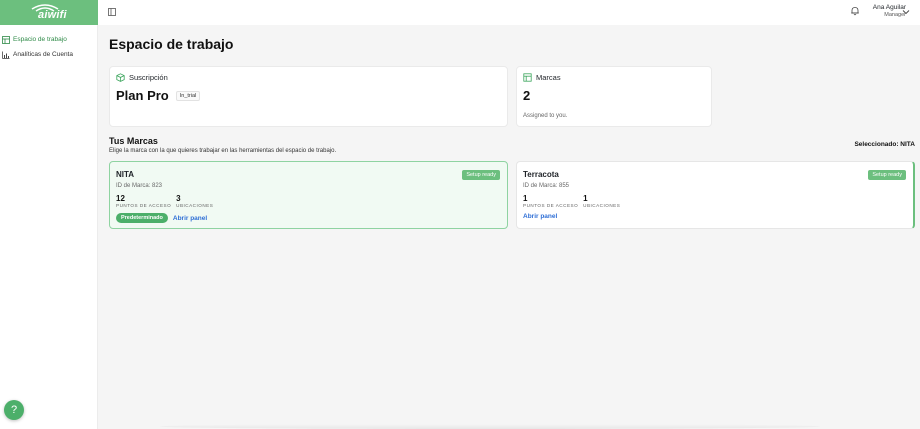  I want to click on sidebar-item-analytics: Analíticas de Cuenta, so click(48, 54).